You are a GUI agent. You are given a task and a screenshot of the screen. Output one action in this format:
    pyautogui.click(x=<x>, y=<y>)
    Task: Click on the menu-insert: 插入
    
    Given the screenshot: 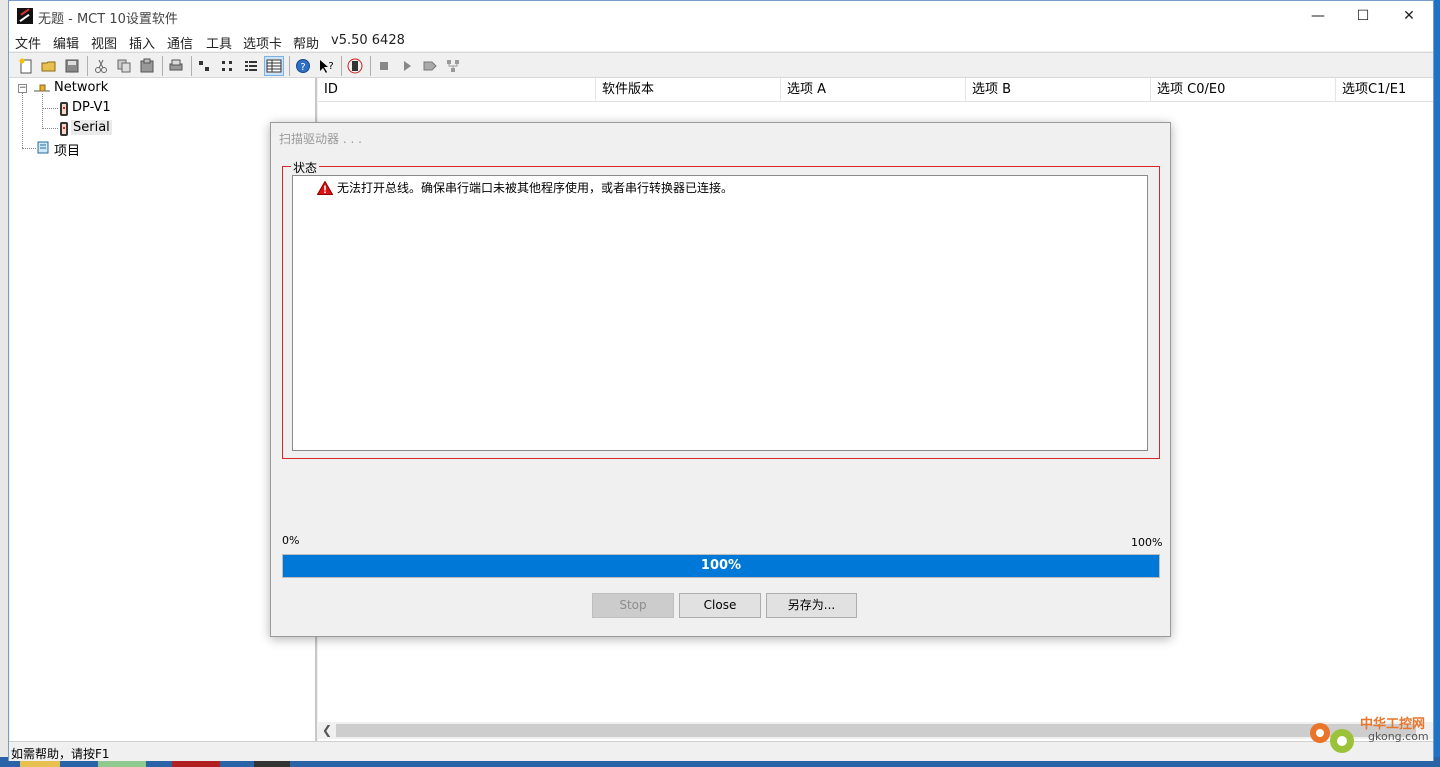 What is the action you would take?
    pyautogui.click(x=142, y=42)
    